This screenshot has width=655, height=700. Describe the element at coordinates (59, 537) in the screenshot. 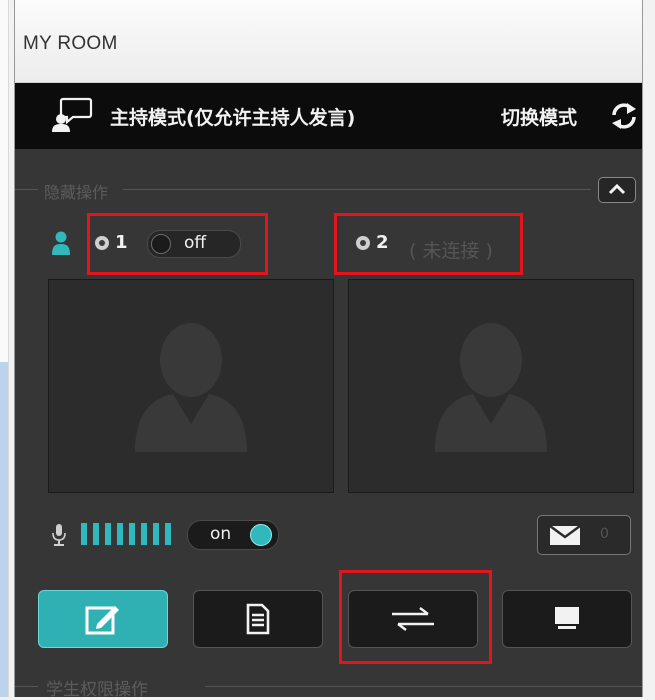

I see `microphone-icon` at that location.